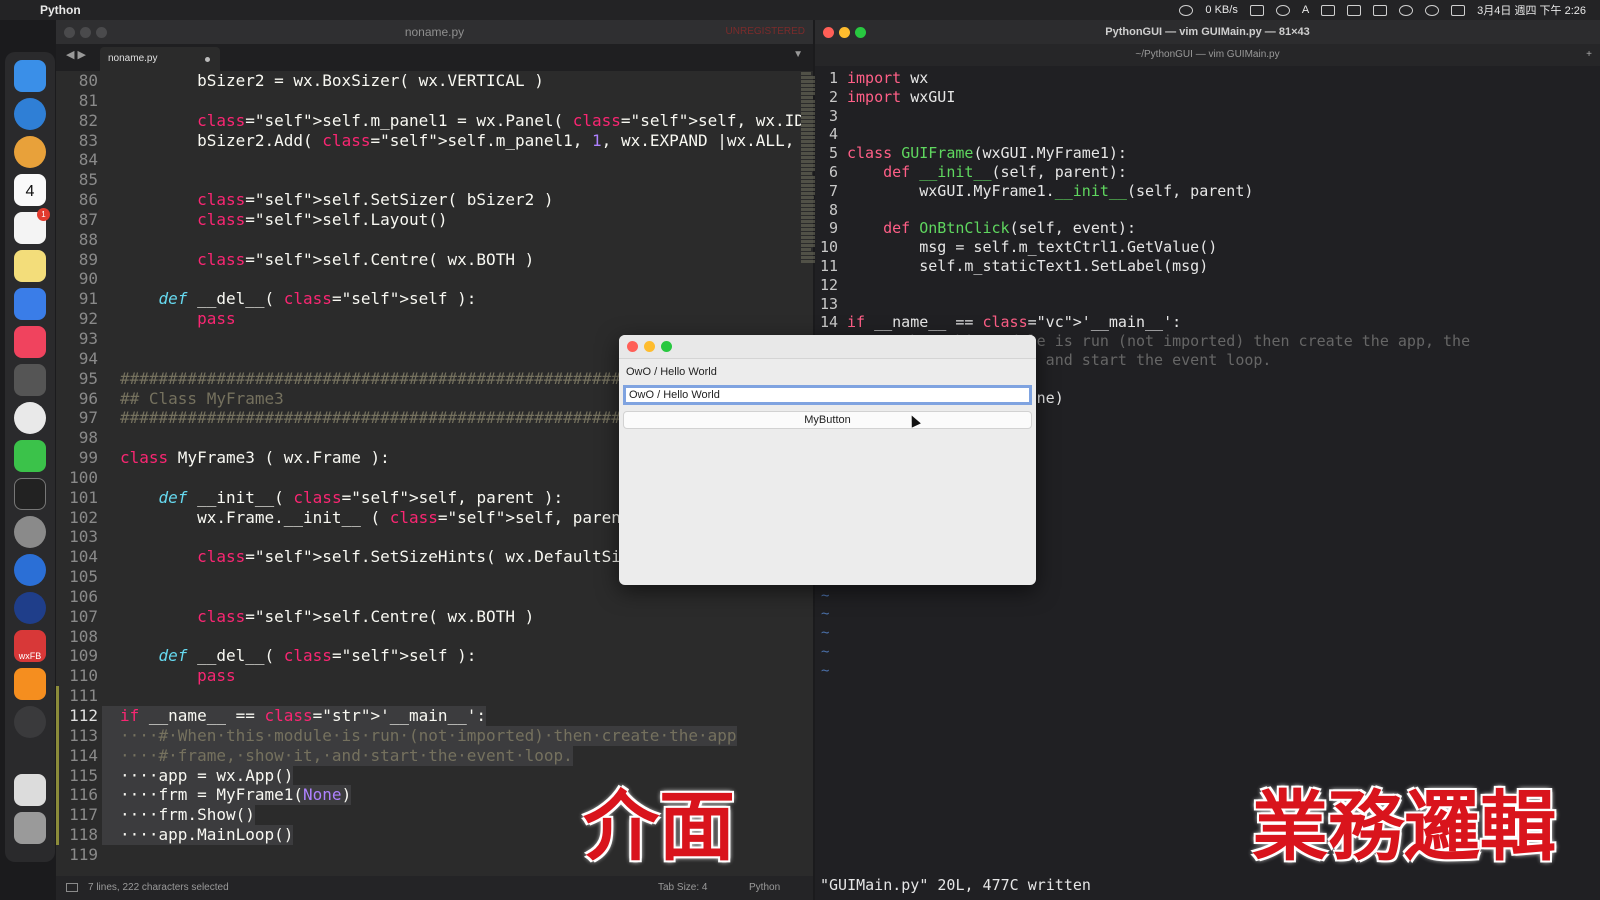  What do you see at coordinates (1195, 153) in the screenshot?
I see `vim-line: 5 class GUIFrame(wxGUI.MyFrame1):` at bounding box center [1195, 153].